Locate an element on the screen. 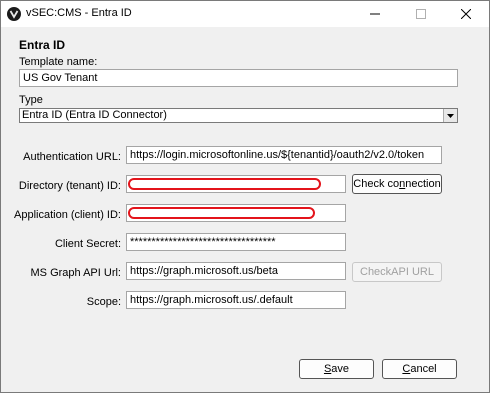  graph-url-input: https://graph.microsoft.us/beta is located at coordinates (236, 271).